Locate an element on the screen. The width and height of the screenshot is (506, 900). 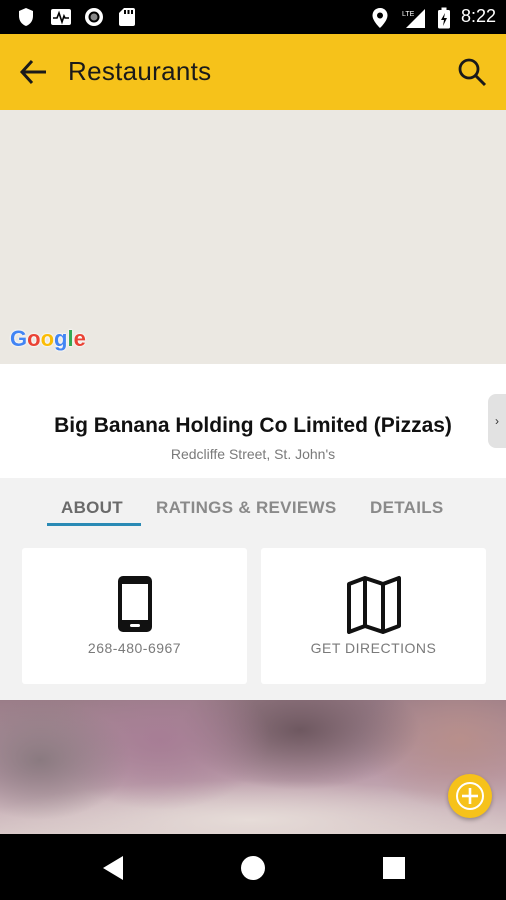
place-address: Redcliffe Street, St. John's is located at coordinates (253, 454).